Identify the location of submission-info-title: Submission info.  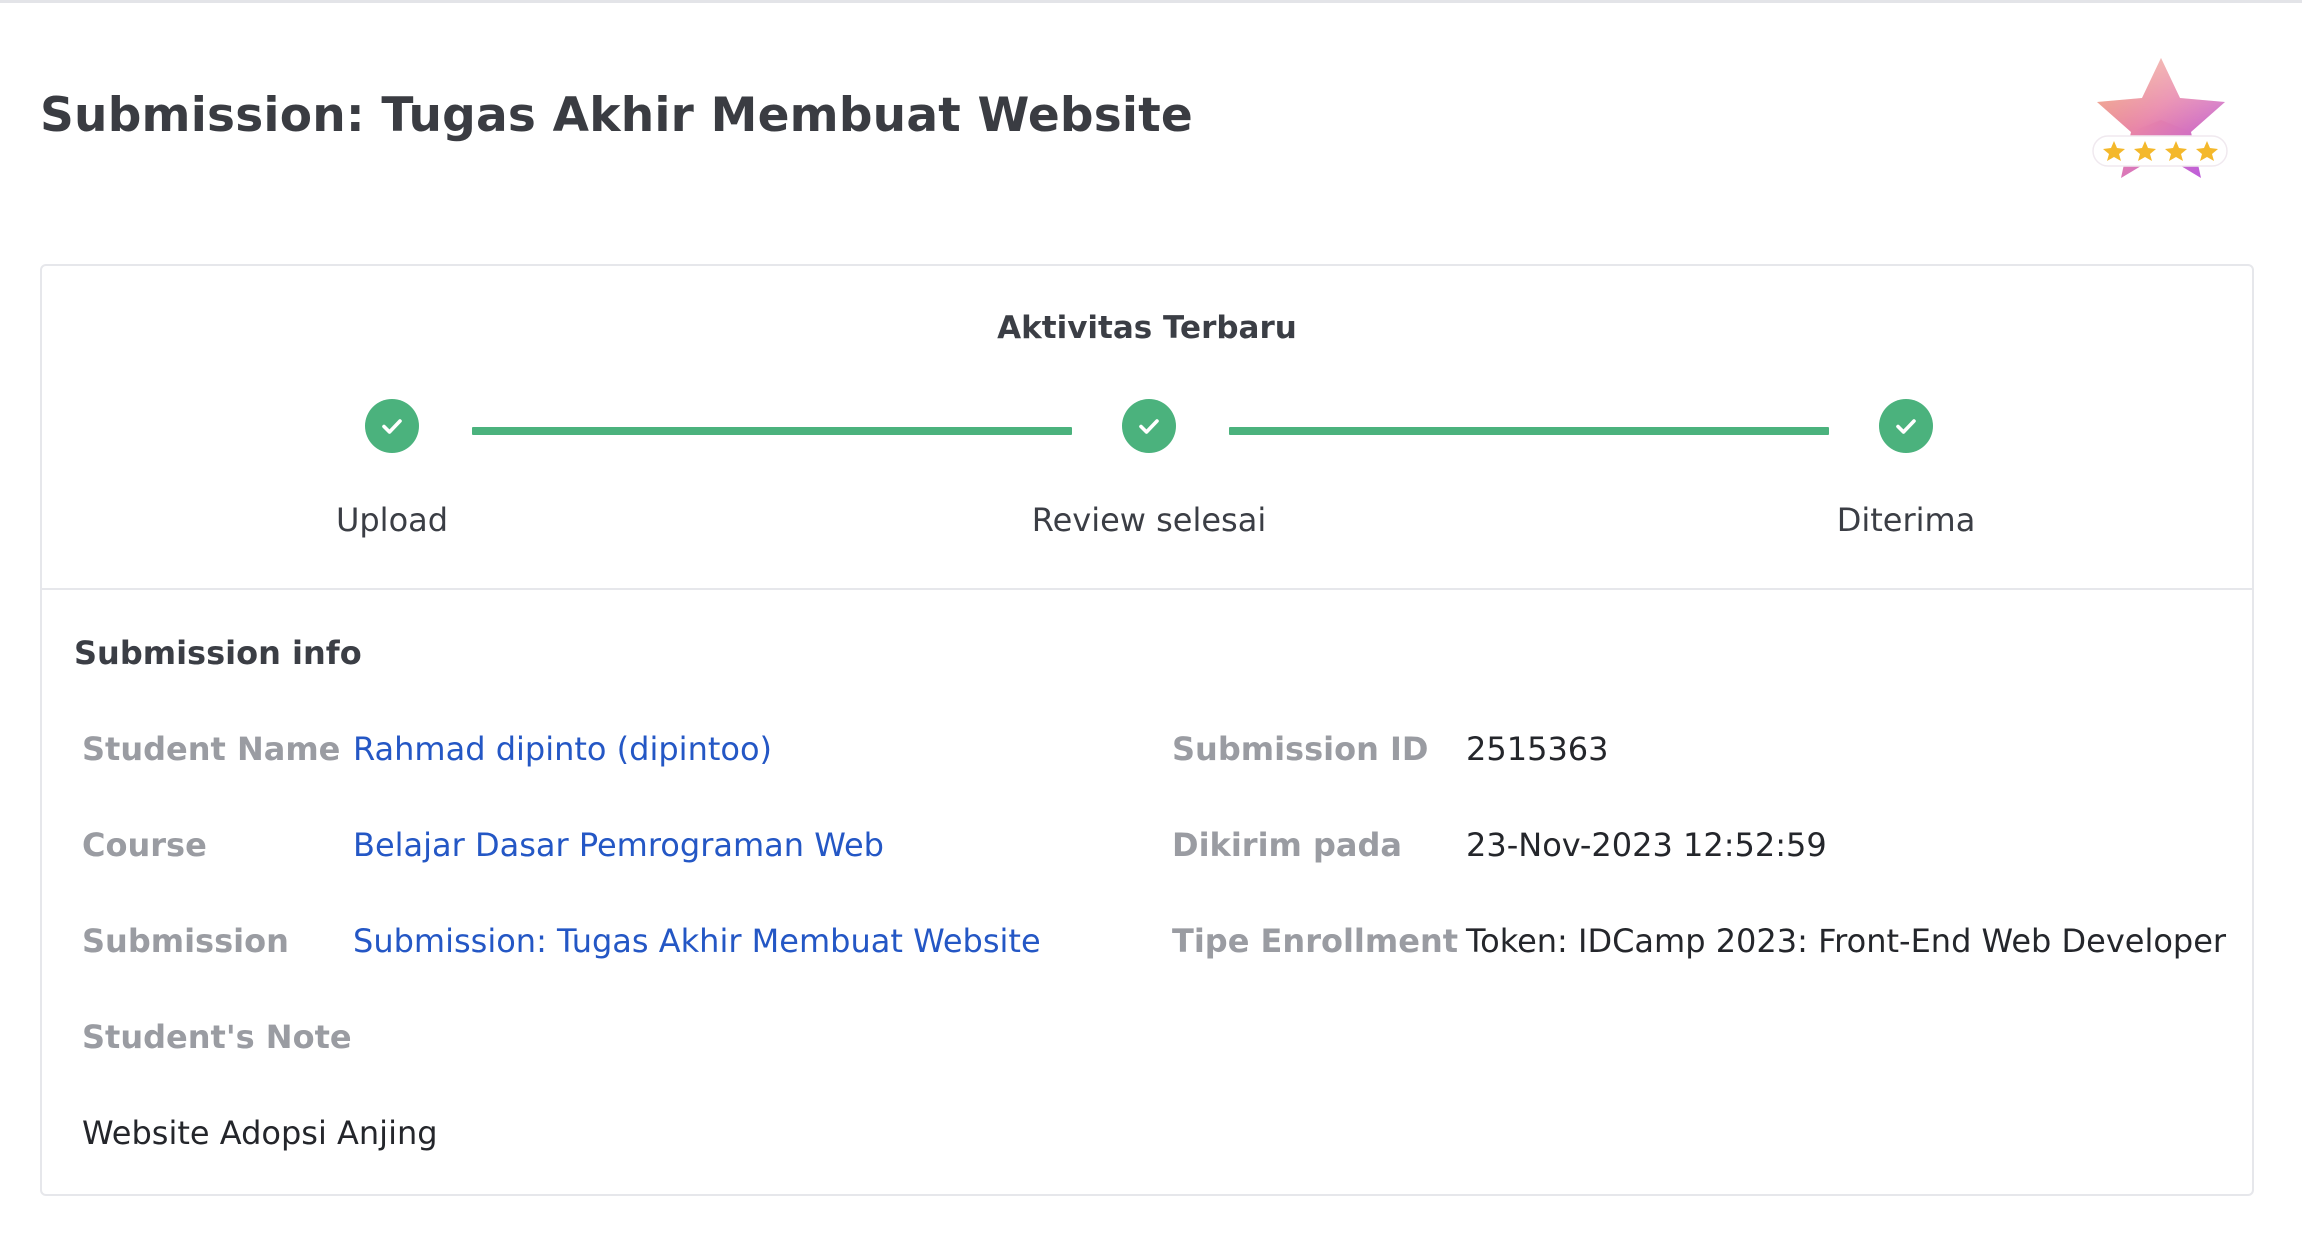
(218, 653).